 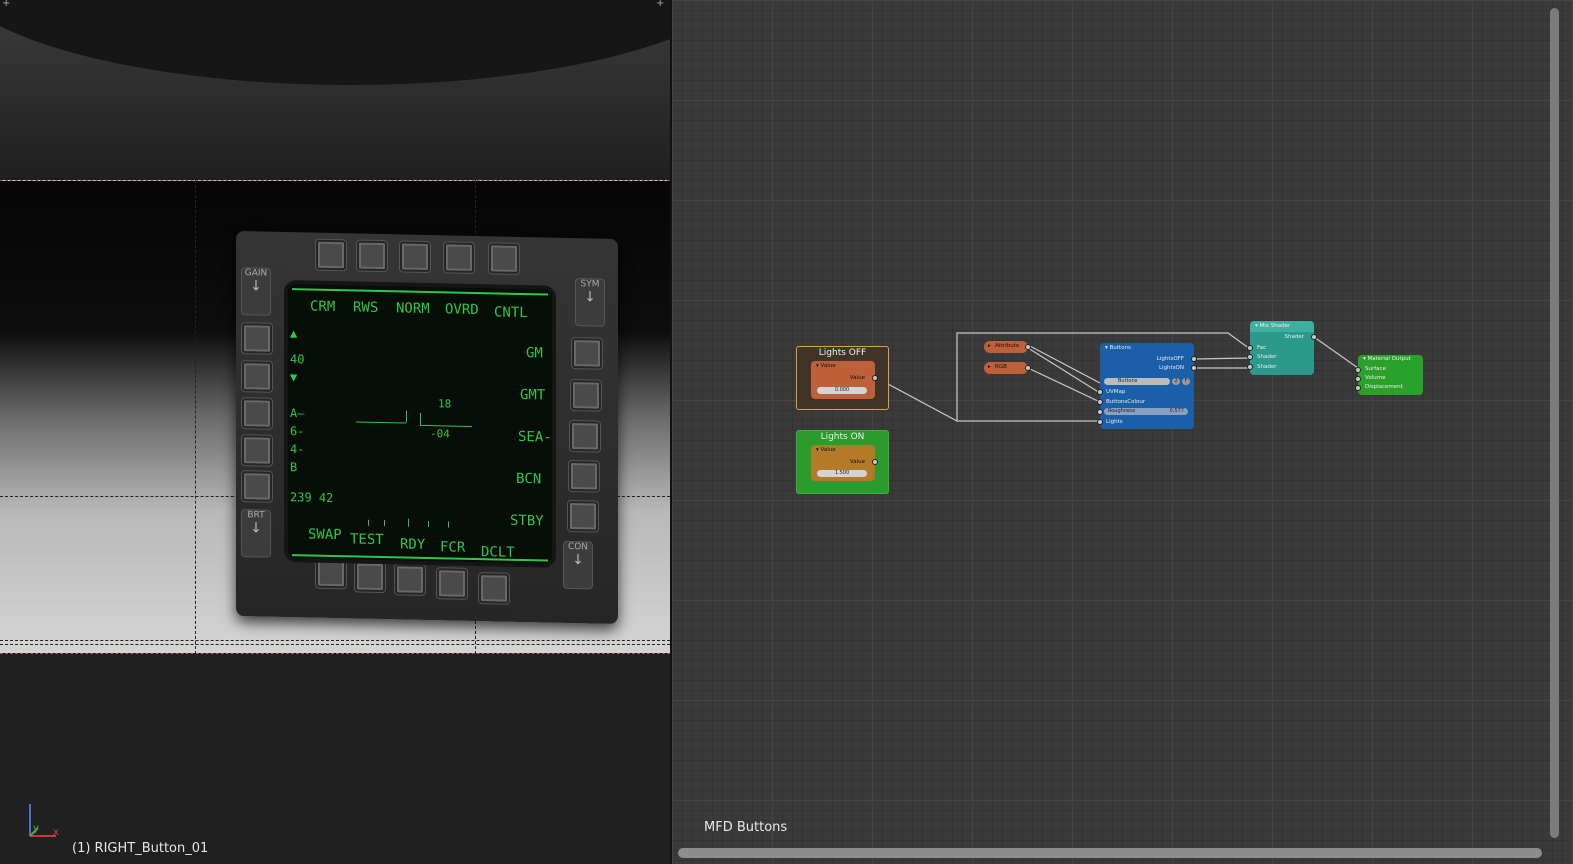 I want to click on rocker-label: GAIN, so click(x=256, y=273).